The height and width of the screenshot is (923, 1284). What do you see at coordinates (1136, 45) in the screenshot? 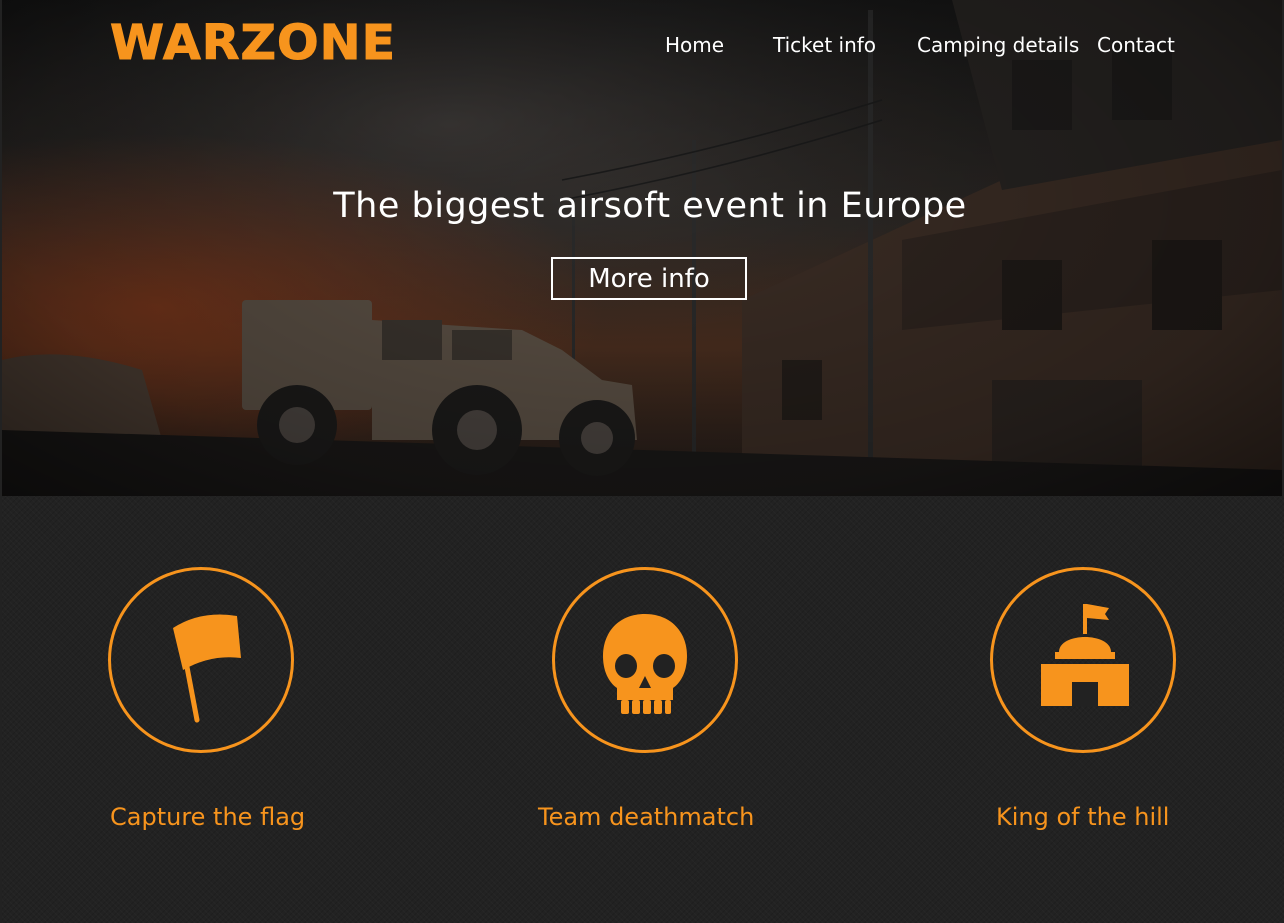
I see `nav-item-contact: Contact` at bounding box center [1136, 45].